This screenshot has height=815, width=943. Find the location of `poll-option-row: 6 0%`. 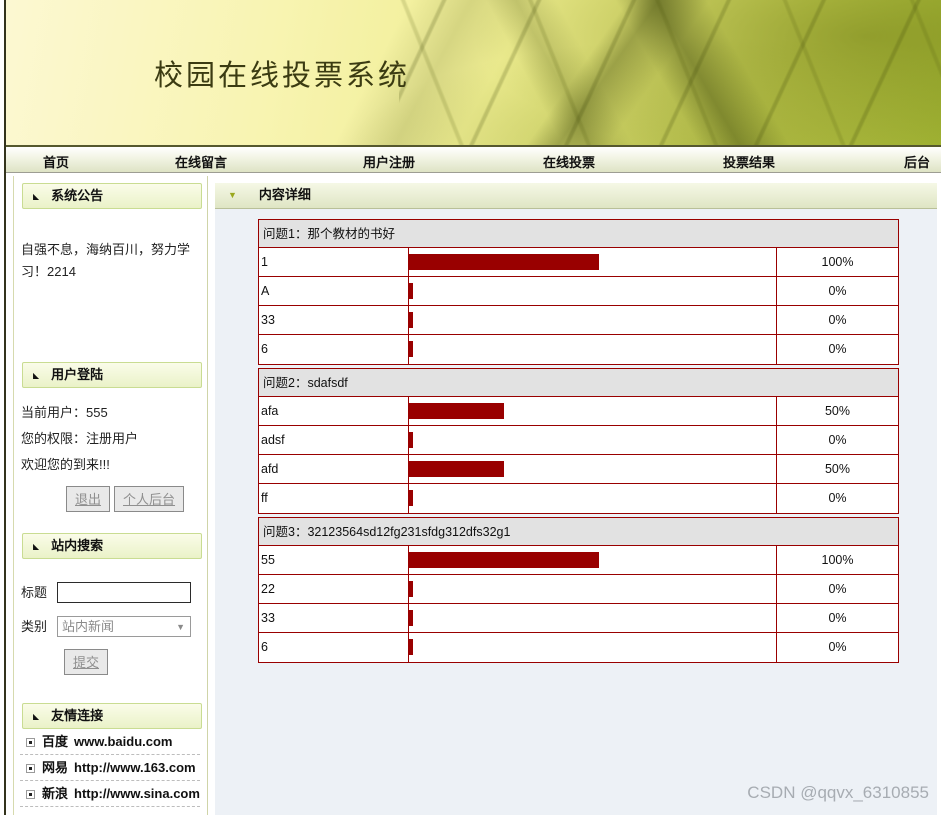

poll-option-row: 6 0% is located at coordinates (578, 349).